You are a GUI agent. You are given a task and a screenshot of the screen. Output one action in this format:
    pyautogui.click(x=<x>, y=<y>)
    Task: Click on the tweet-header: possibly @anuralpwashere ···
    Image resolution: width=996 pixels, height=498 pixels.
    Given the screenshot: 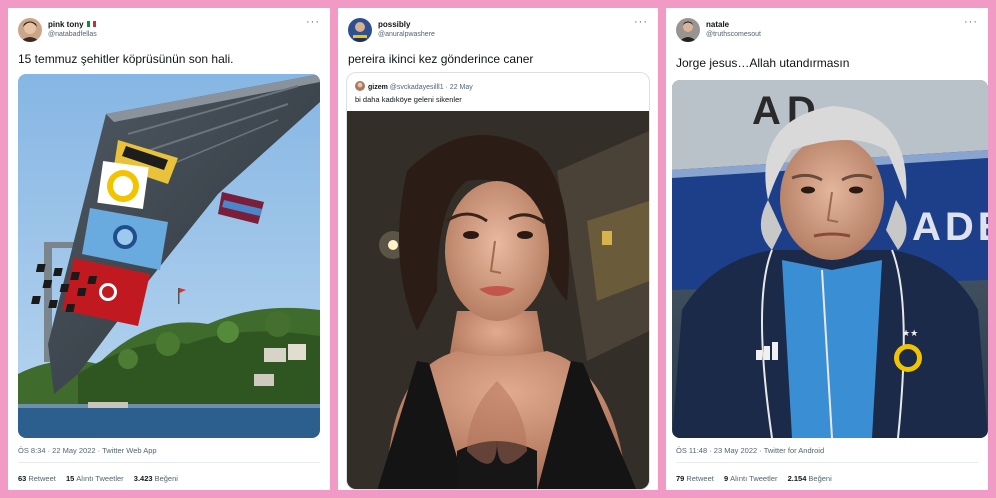 What is the action you would take?
    pyautogui.click(x=498, y=31)
    